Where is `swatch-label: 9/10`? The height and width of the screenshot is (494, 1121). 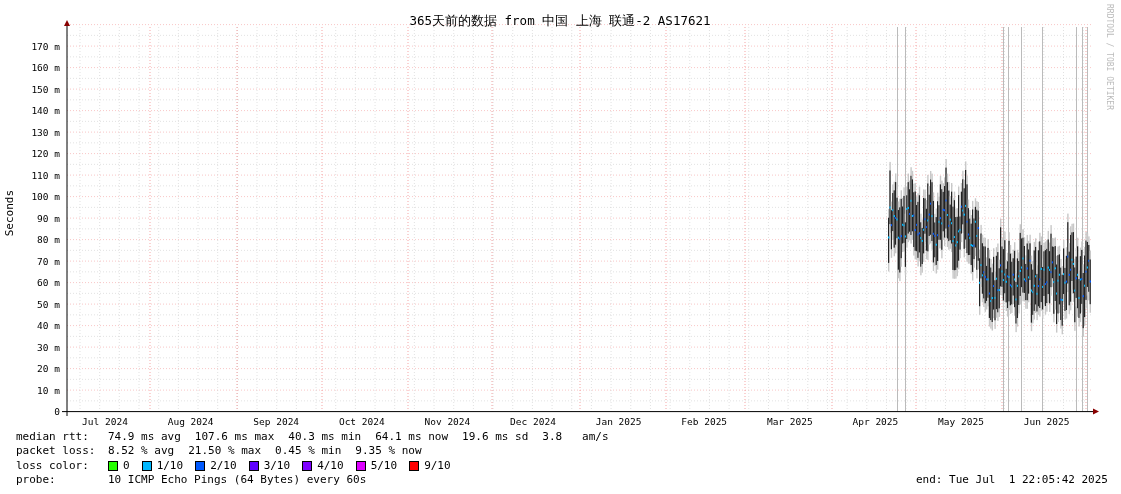 swatch-label: 9/10 is located at coordinates (437, 465).